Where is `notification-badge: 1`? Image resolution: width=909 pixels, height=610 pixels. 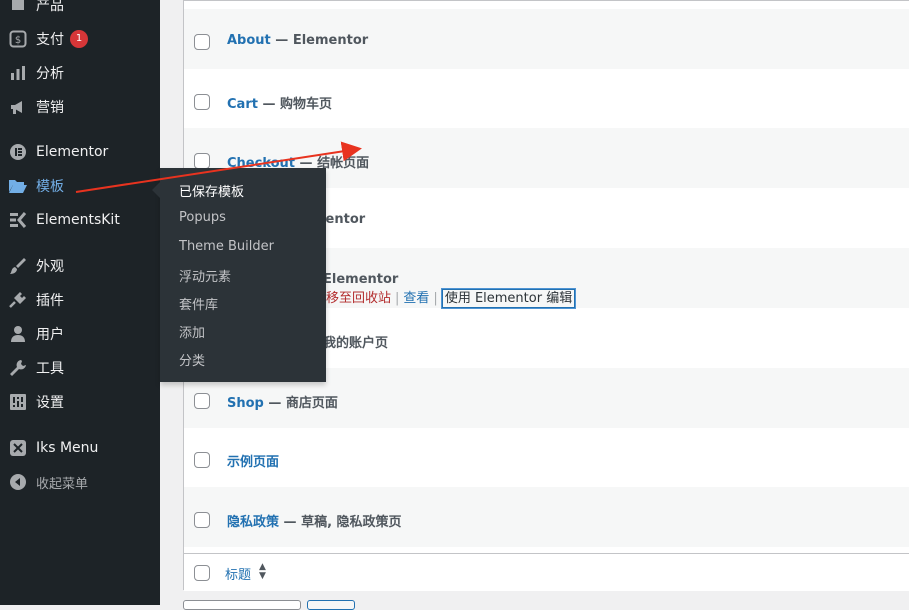
notification-badge: 1 is located at coordinates (79, 39).